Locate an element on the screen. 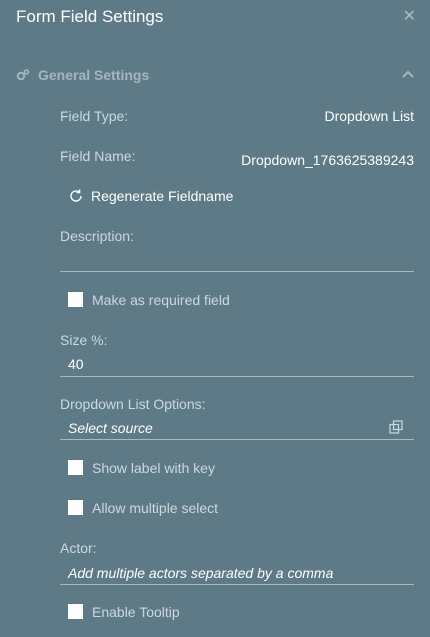  allow-multiple-label: Allow multiple select is located at coordinates (155, 508).